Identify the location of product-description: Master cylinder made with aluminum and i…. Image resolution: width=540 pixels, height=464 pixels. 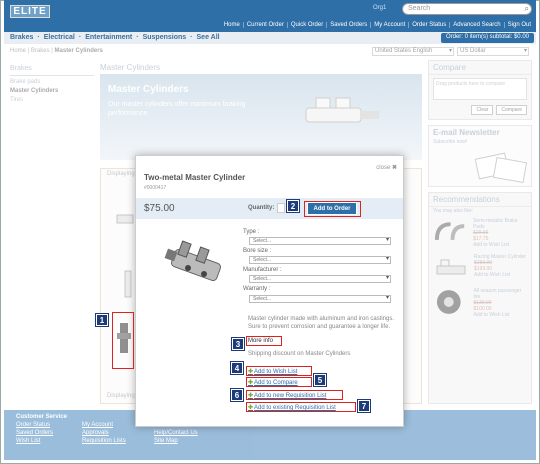
(321, 323).